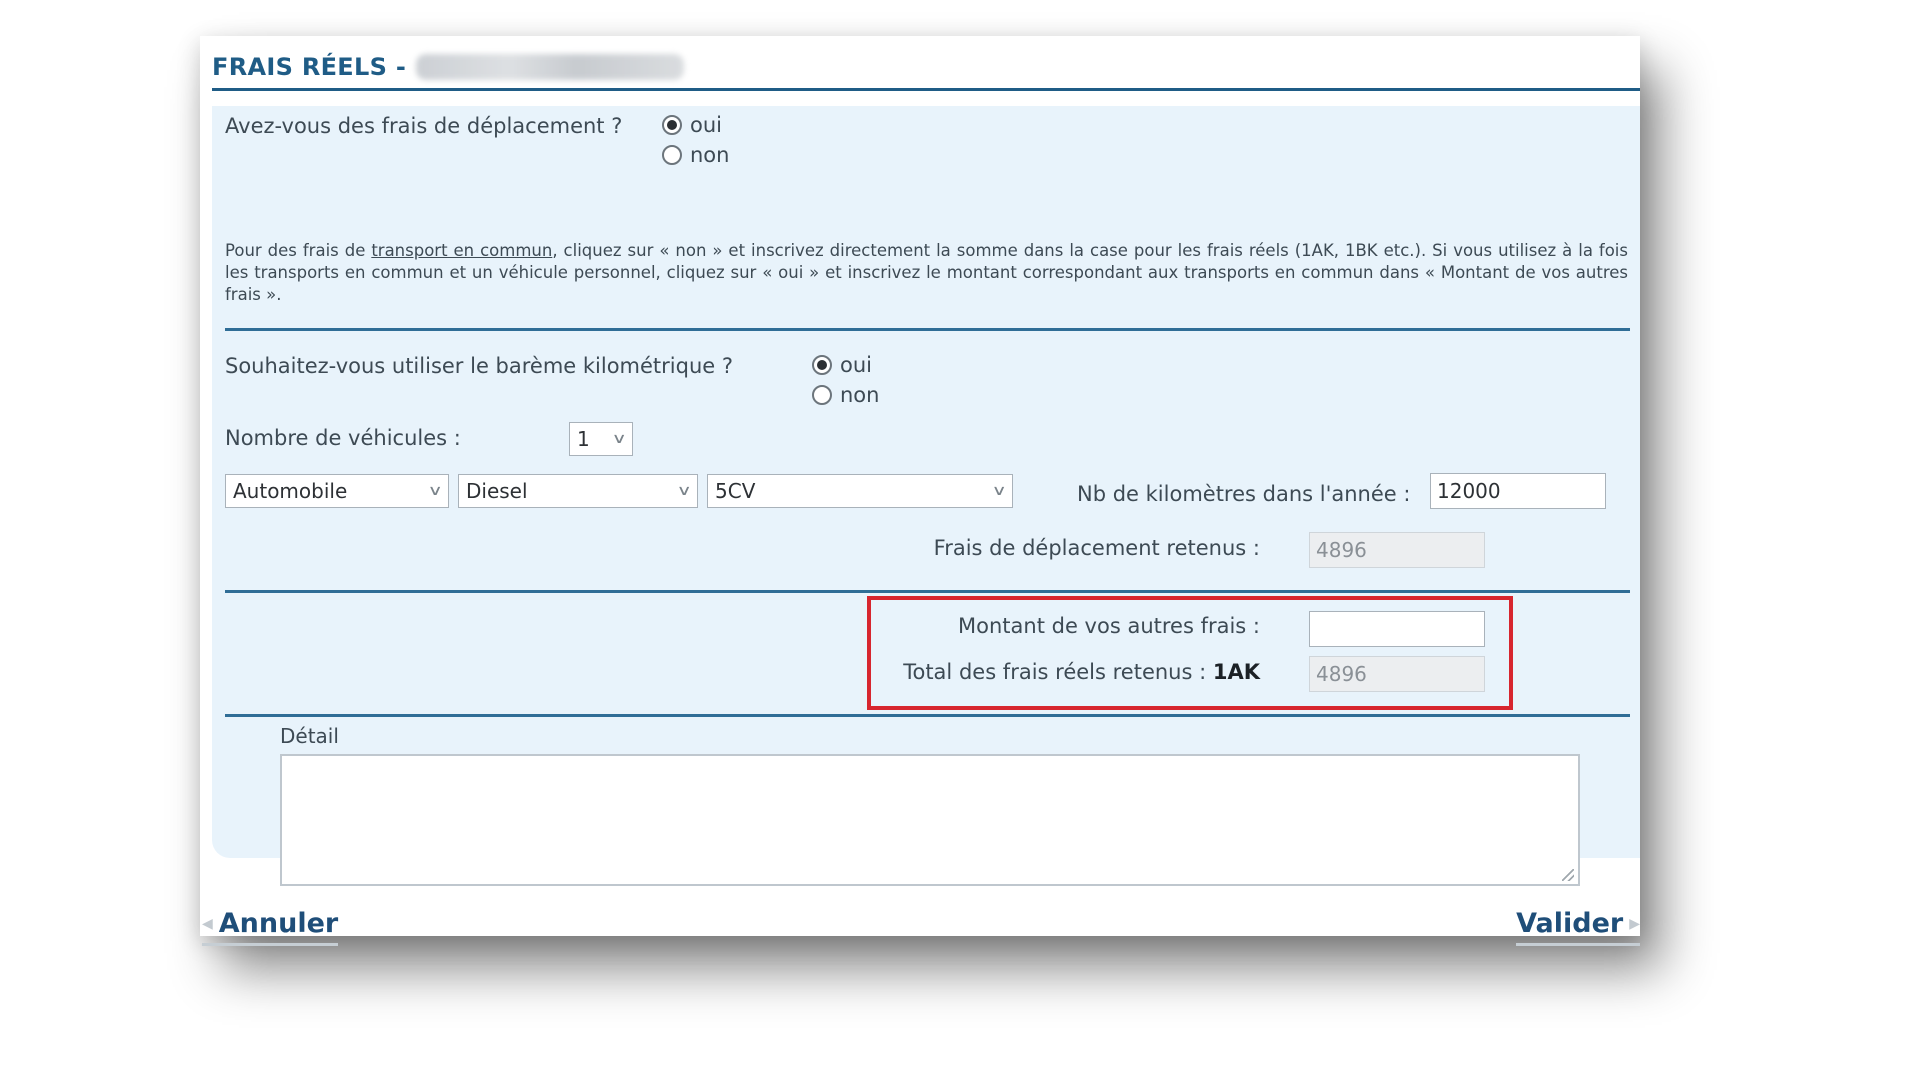 The image size is (1920, 1080). Describe the element at coordinates (1096, 548) in the screenshot. I see `frais-retenus-label: Frais de déplacement retenus :` at that location.